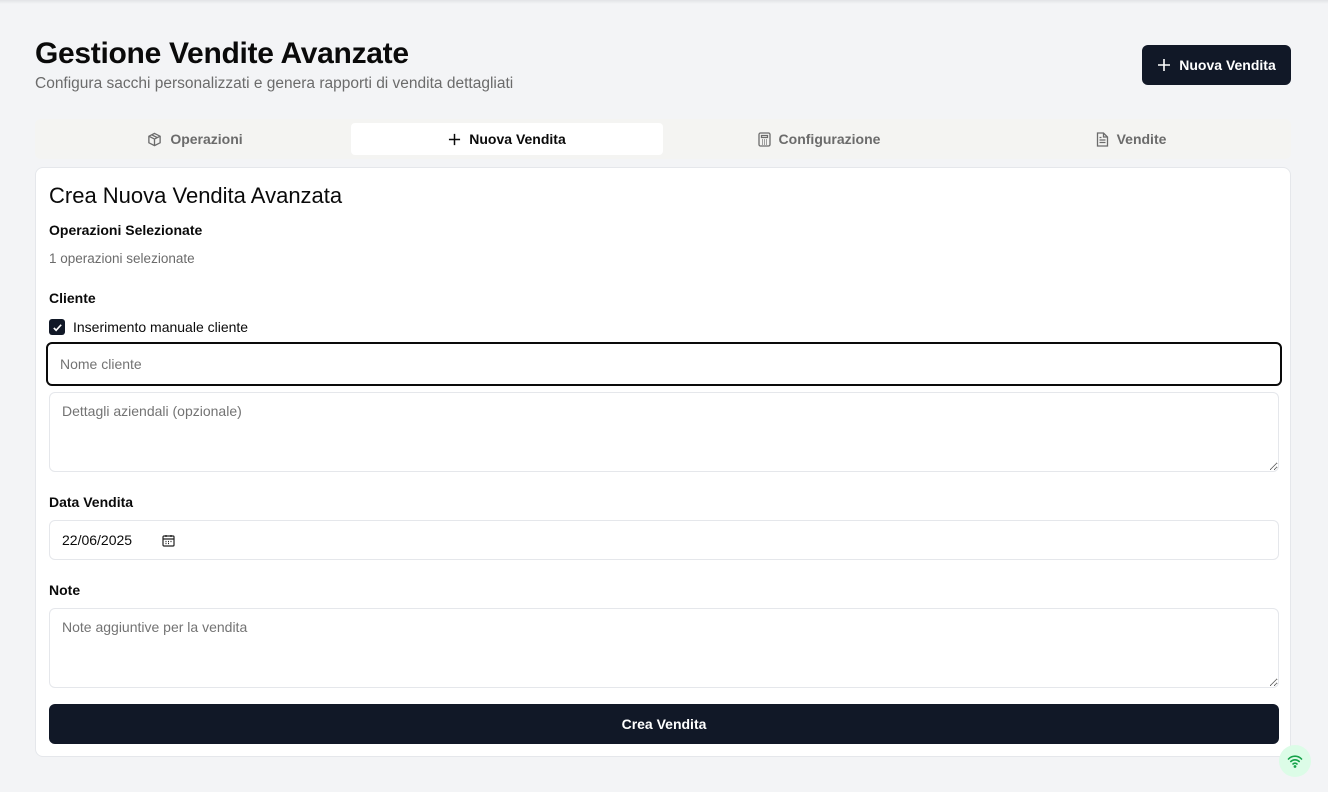 The image size is (1328, 792). Describe the element at coordinates (1227, 65) in the screenshot. I see `new-sale-label: Nuova Vendita` at that location.